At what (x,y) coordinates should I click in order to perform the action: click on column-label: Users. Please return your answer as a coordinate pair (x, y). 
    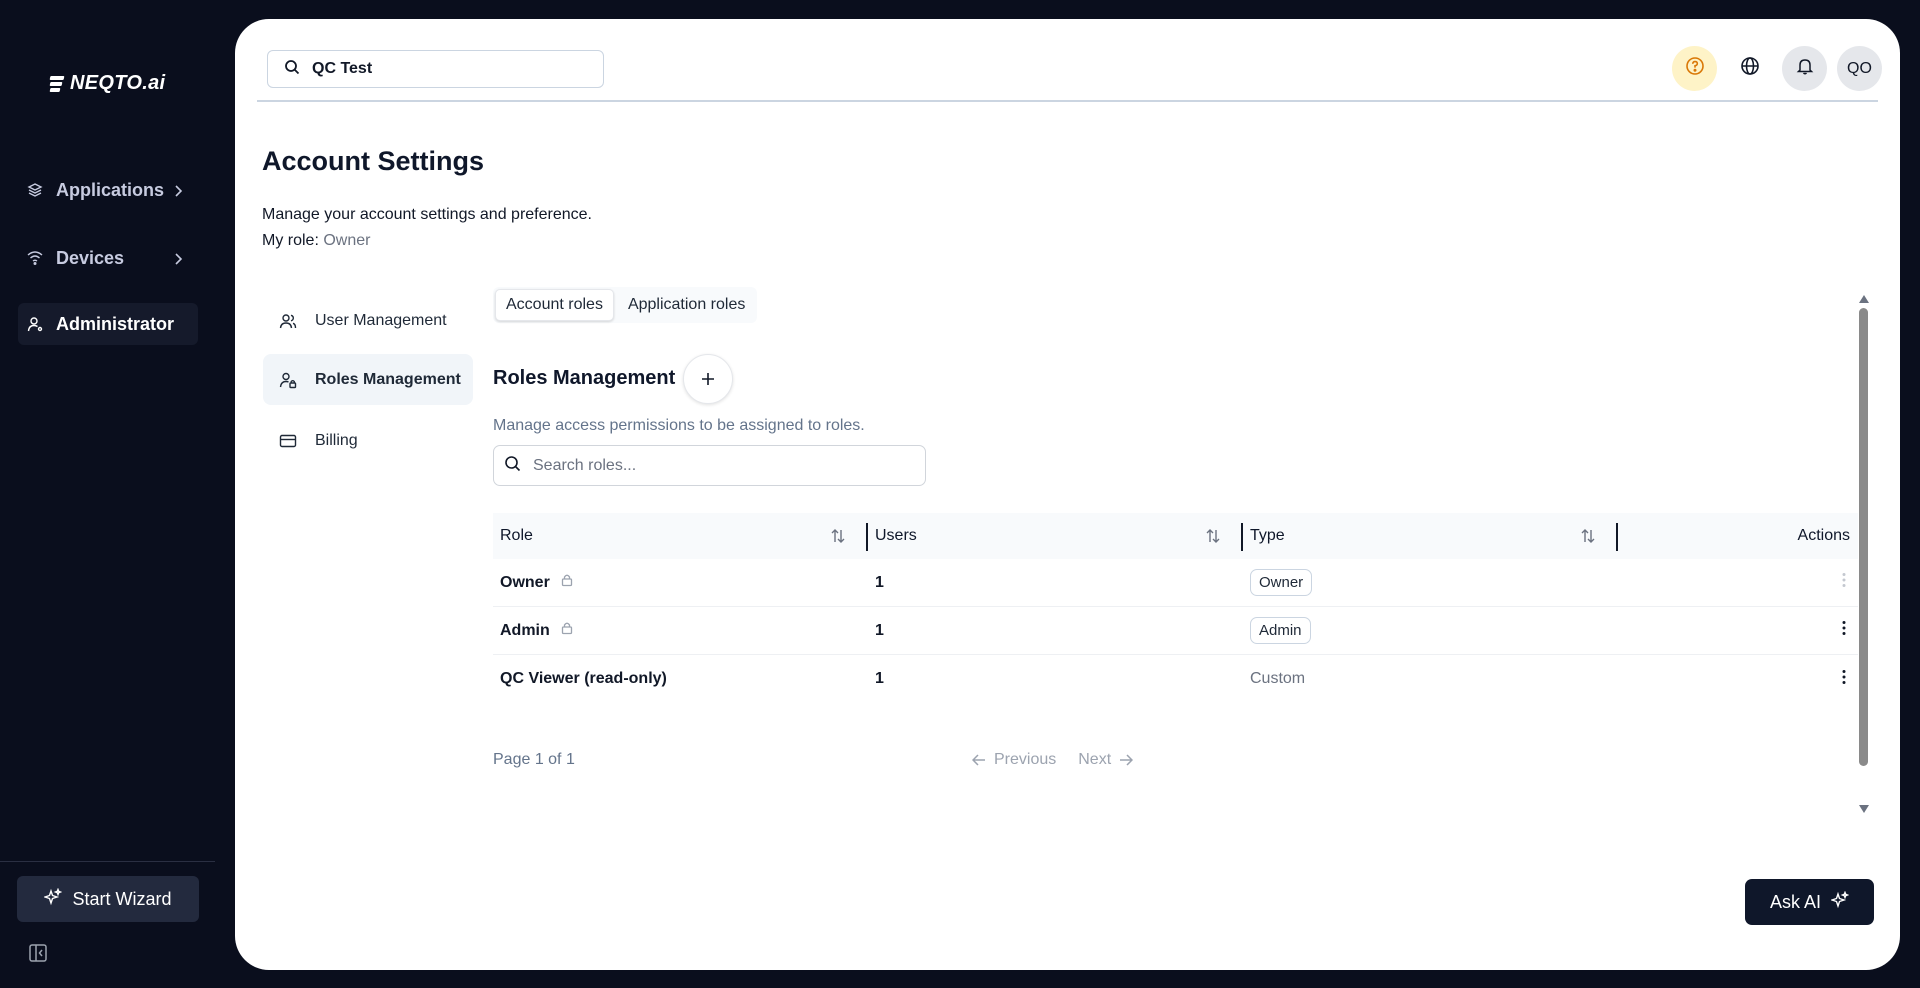
    Looking at the image, I should click on (896, 535).